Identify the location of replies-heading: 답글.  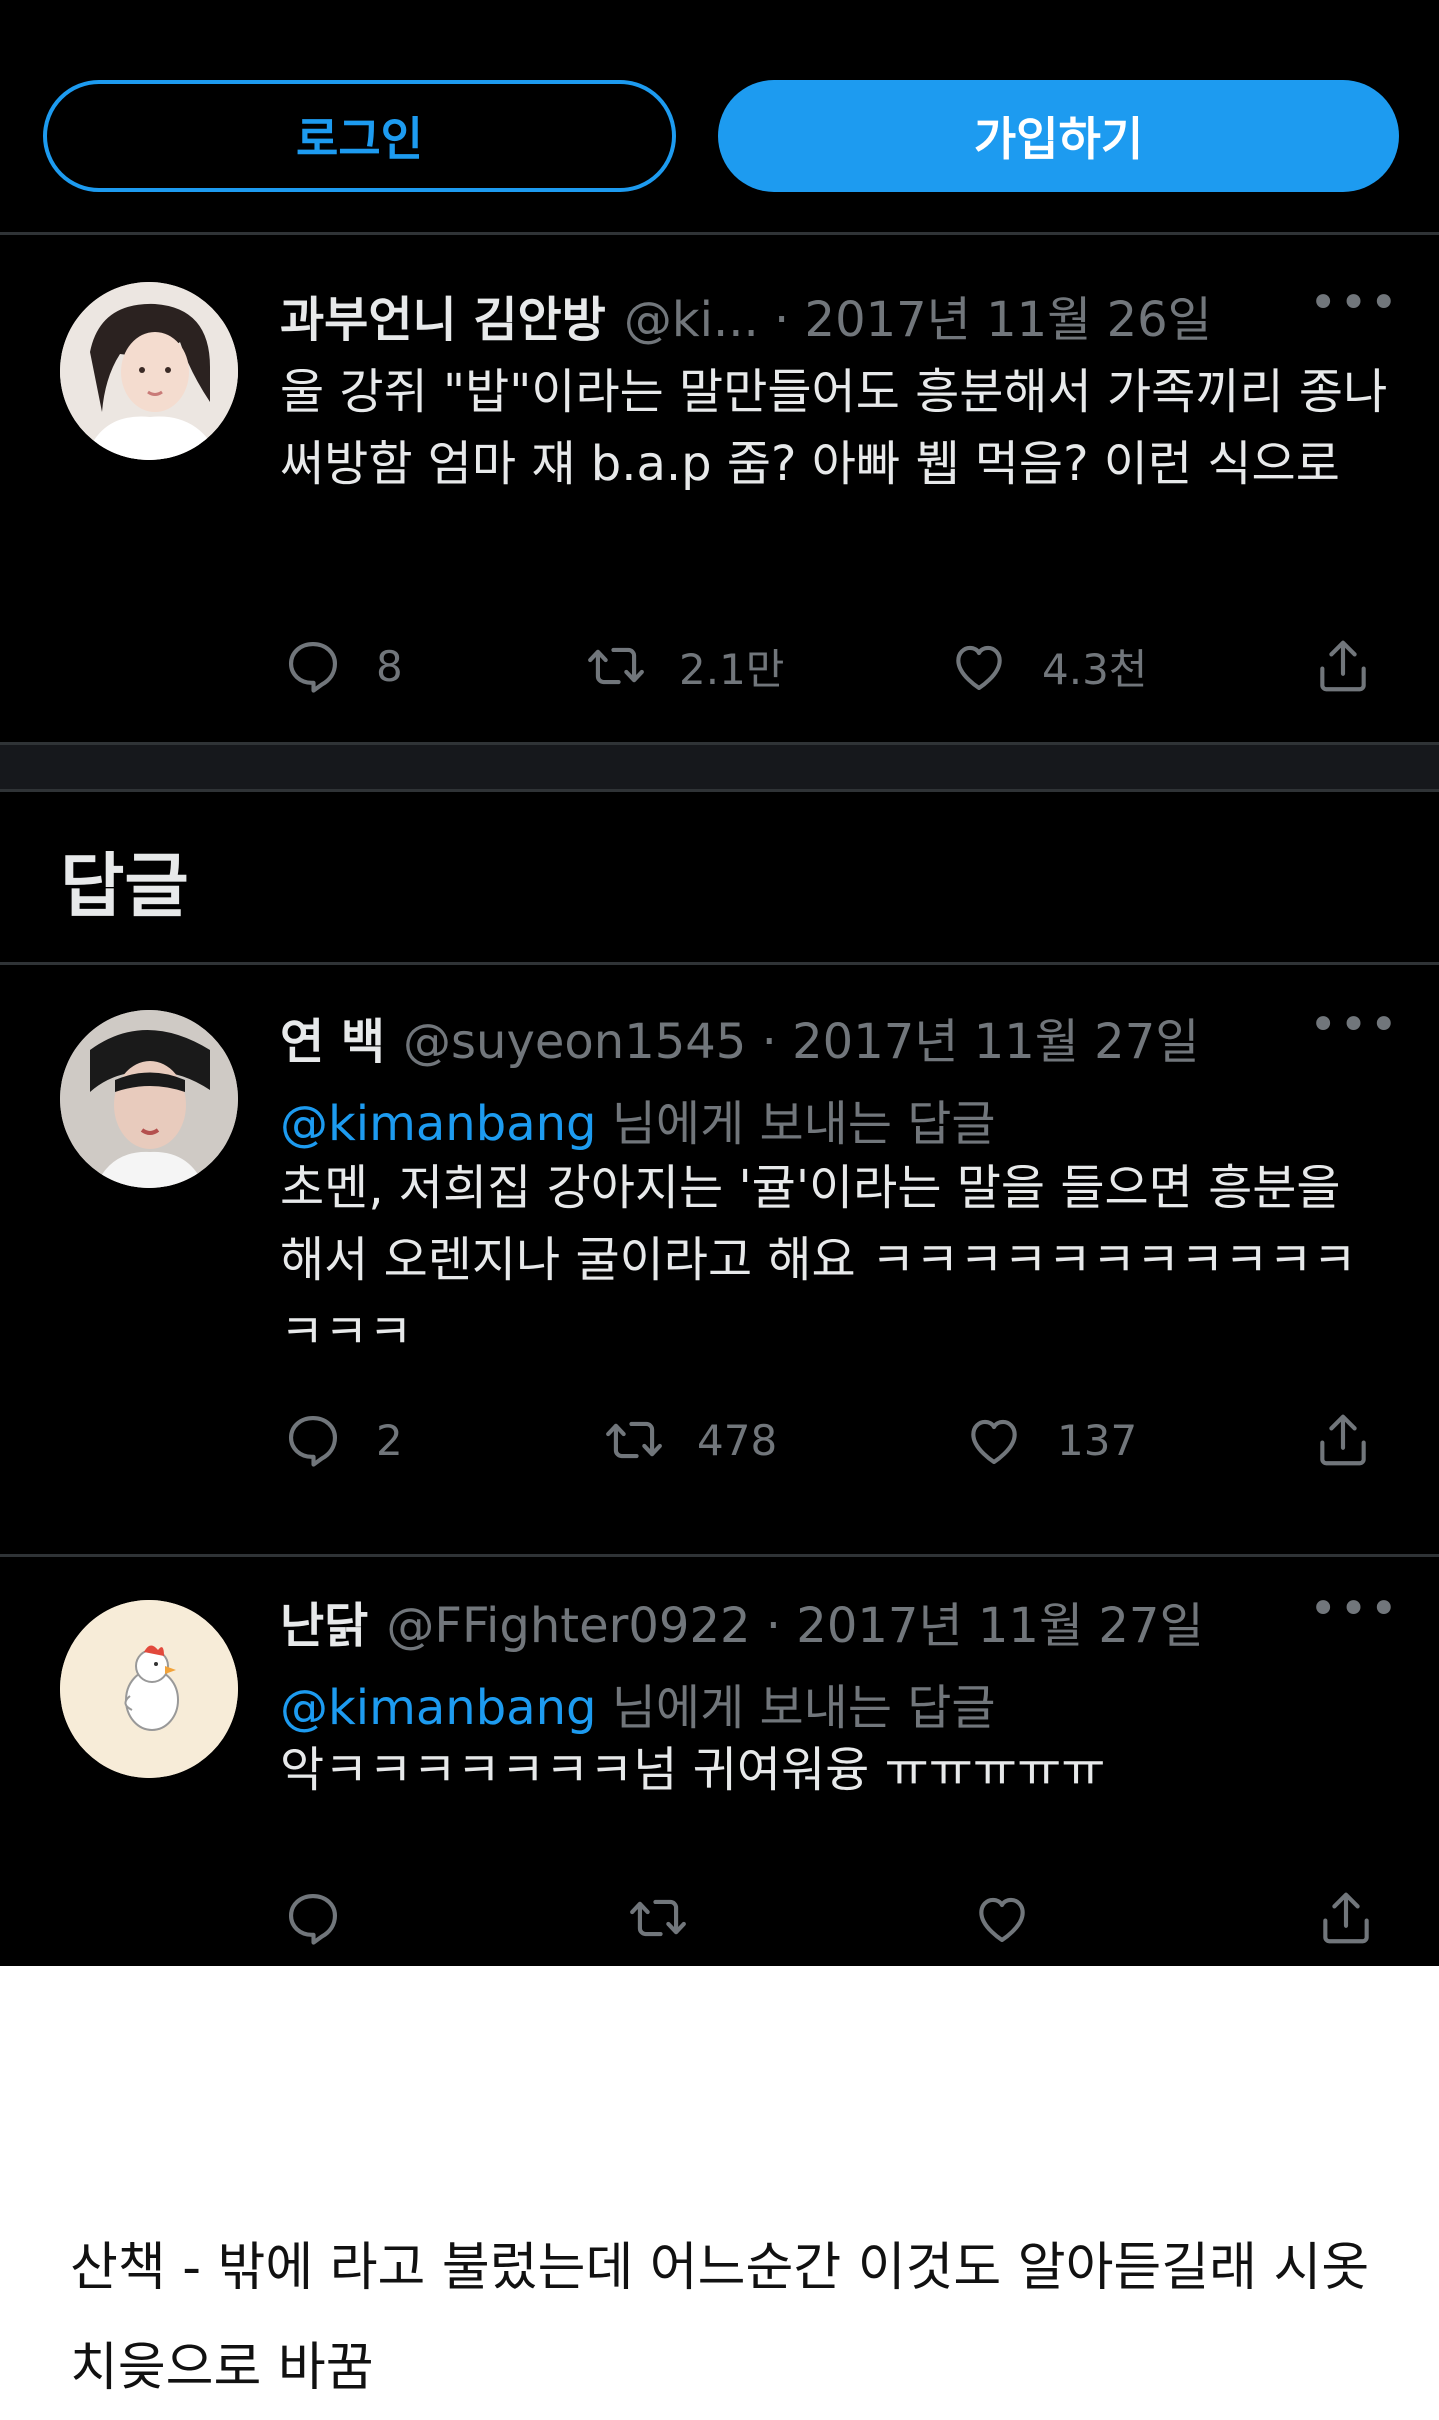
(124, 886).